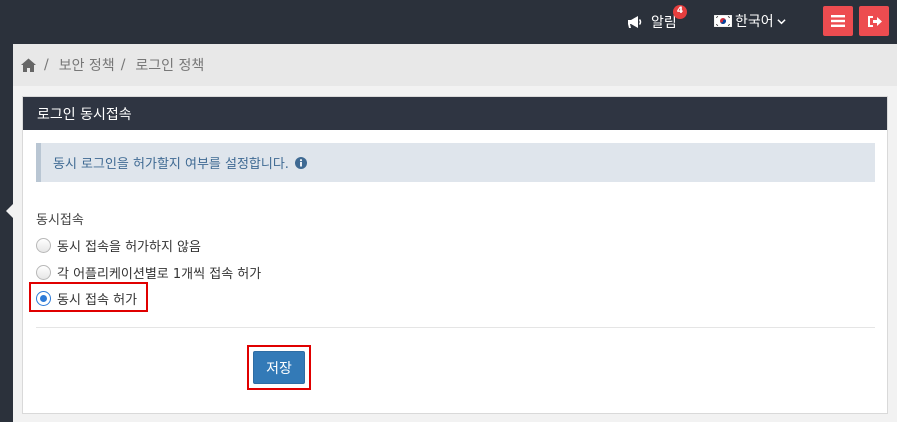 This screenshot has width=897, height=422. What do you see at coordinates (60, 220) in the screenshot?
I see `concurrent-login-label: 동시접속` at bounding box center [60, 220].